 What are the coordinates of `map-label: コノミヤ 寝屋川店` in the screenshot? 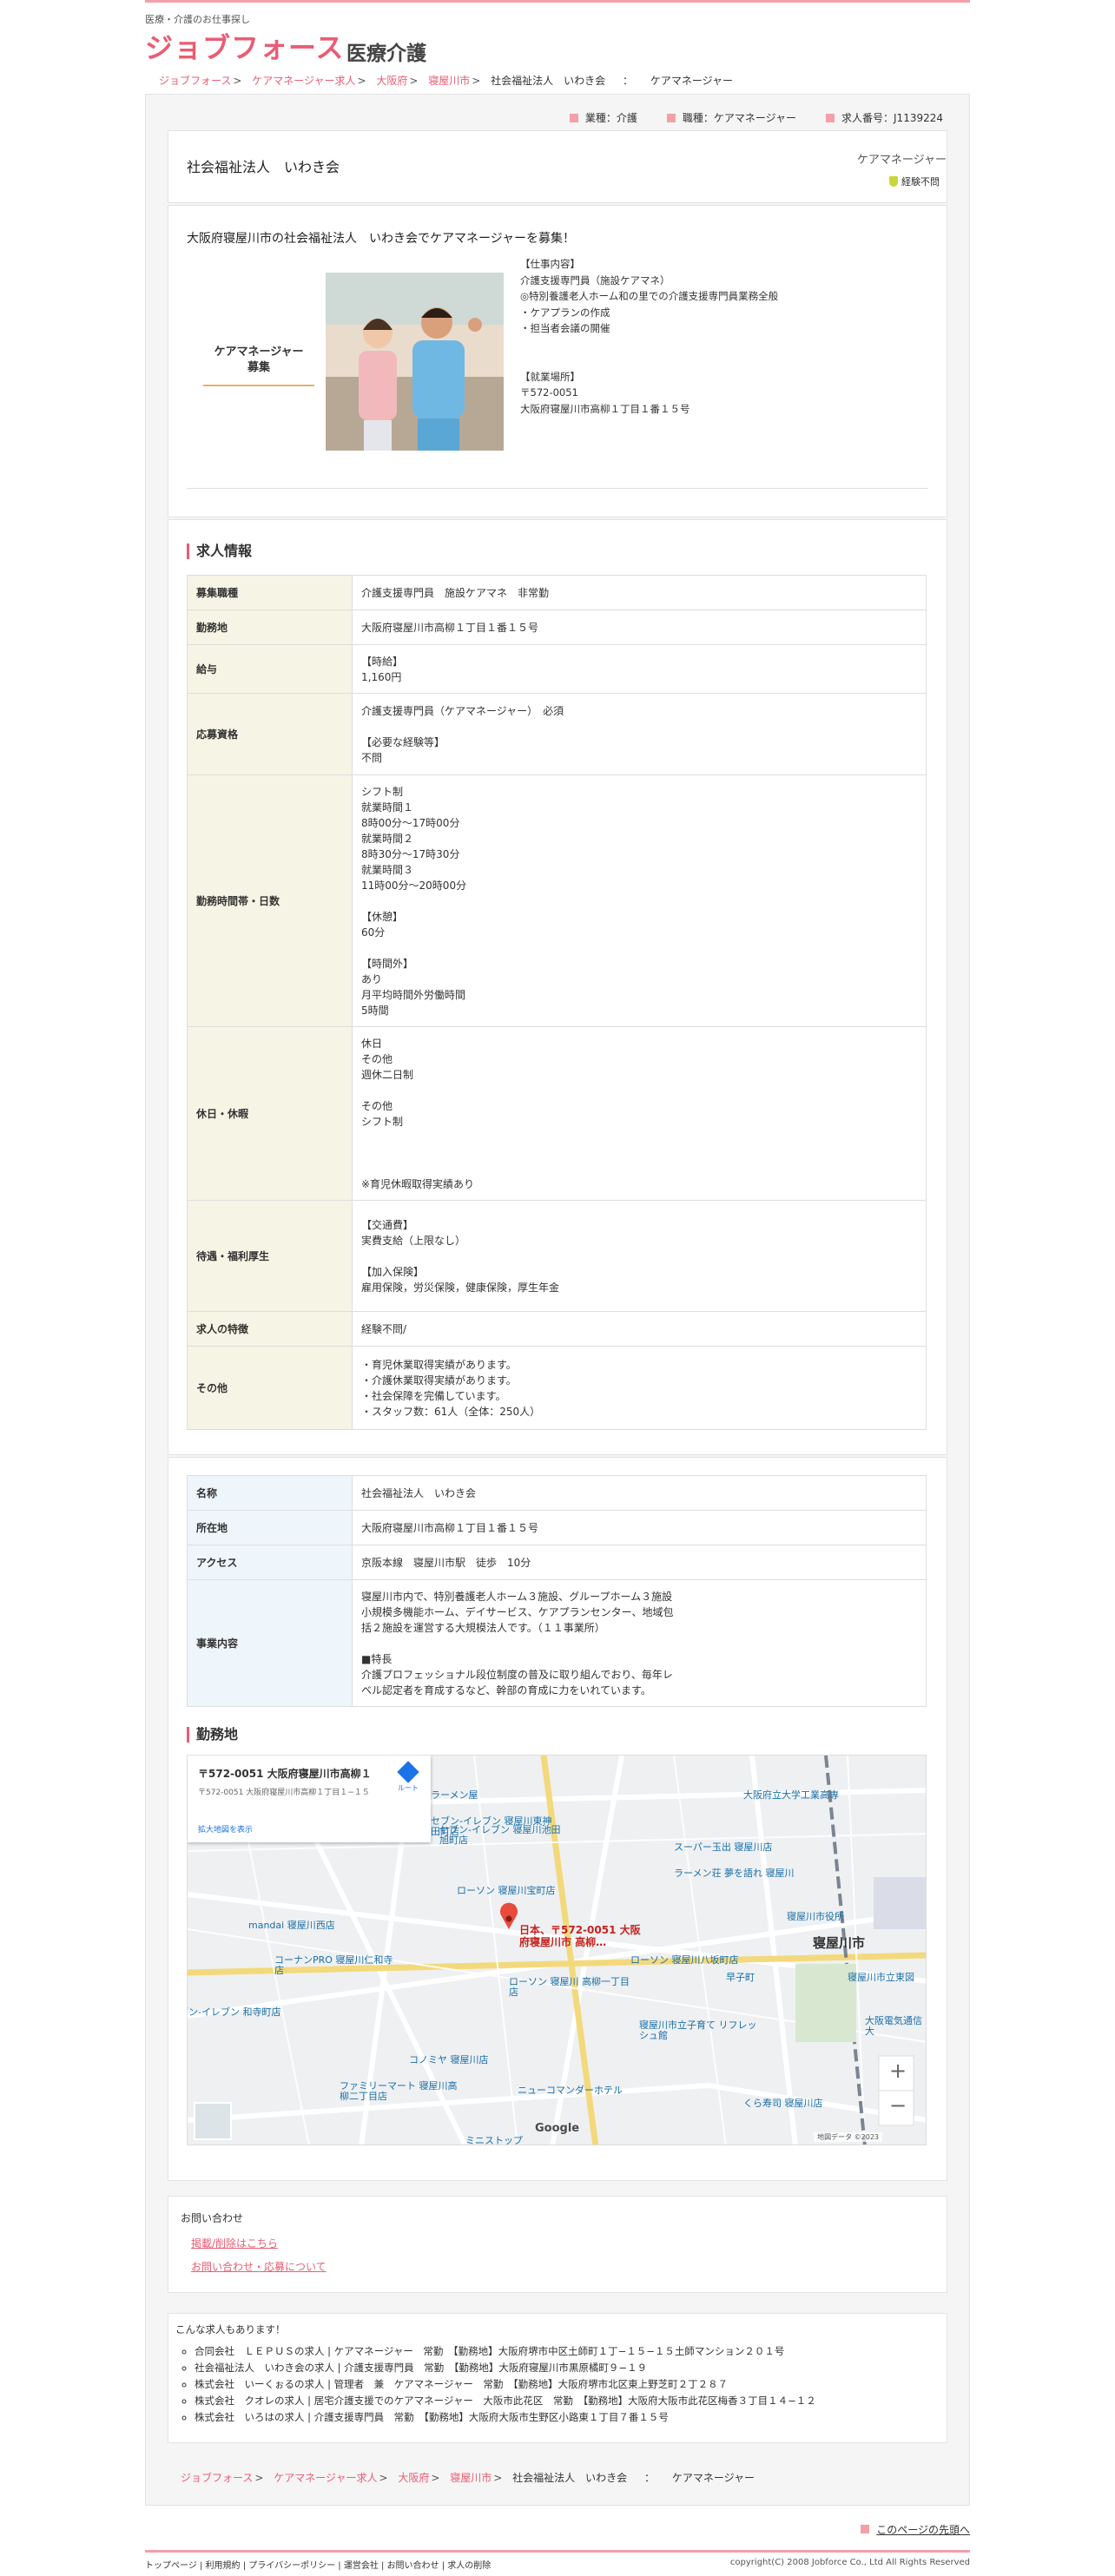 It's located at (449, 2059).